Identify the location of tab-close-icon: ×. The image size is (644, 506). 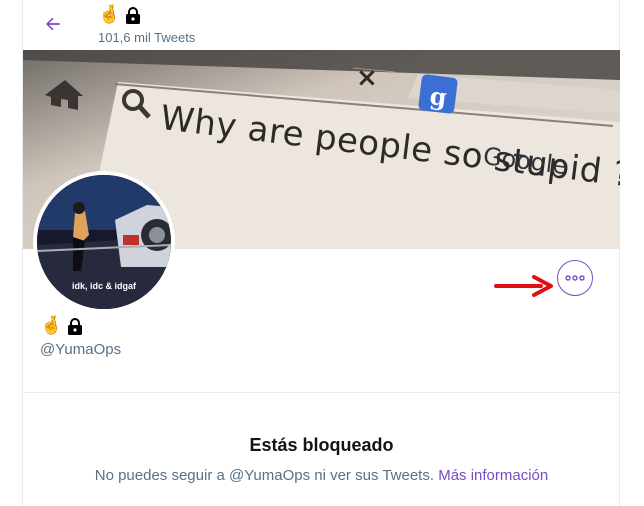
(367, 78).